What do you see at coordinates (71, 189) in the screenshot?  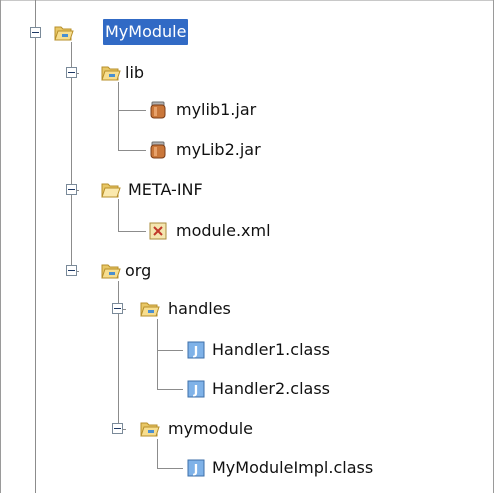 I see `collapse-meta-inf-button` at bounding box center [71, 189].